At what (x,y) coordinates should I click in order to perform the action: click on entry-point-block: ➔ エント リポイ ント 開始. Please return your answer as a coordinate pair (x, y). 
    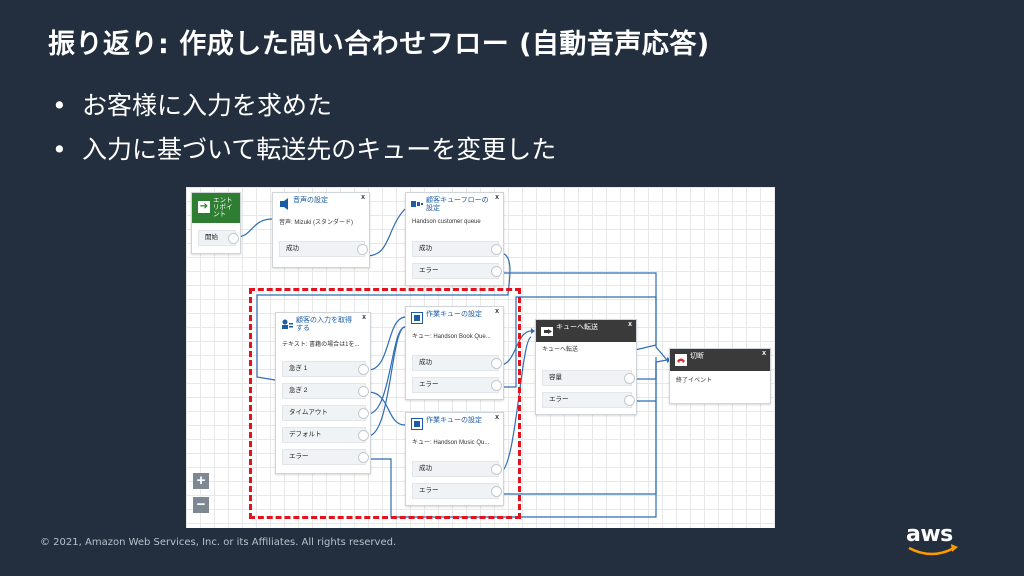
    Looking at the image, I should click on (216, 223).